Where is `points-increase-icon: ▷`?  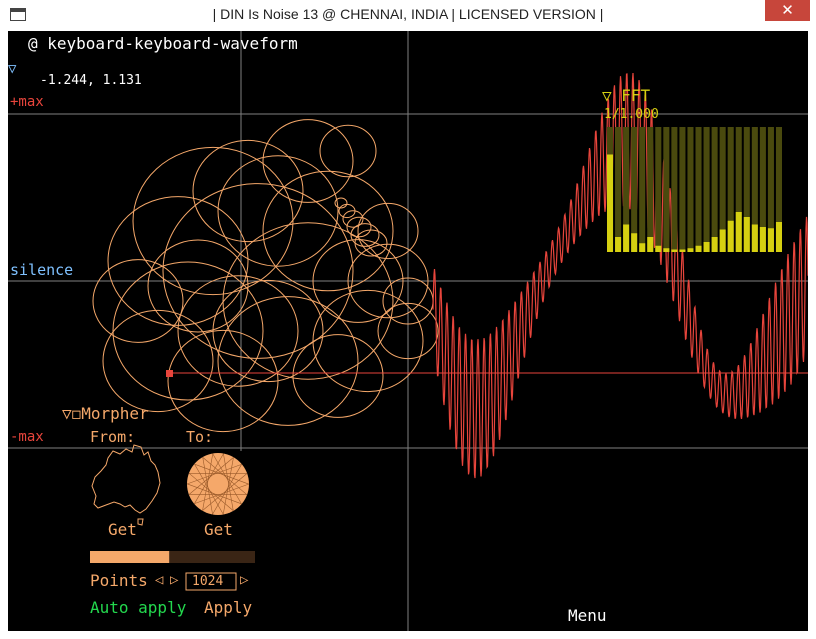
points-increase-icon: ▷ is located at coordinates (174, 580).